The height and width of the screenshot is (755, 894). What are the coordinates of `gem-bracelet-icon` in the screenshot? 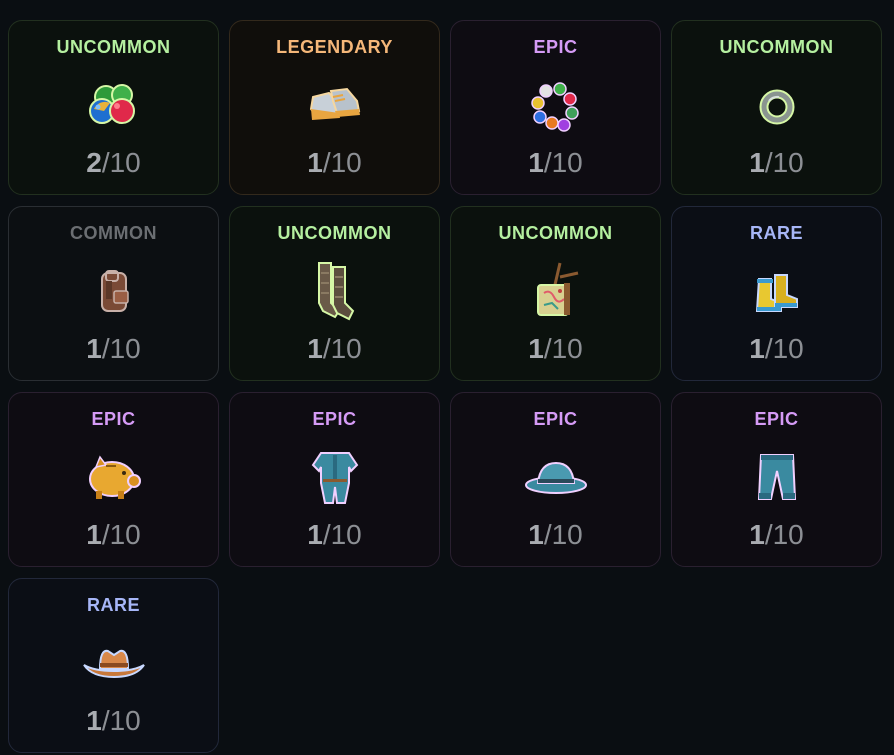 It's located at (556, 105).